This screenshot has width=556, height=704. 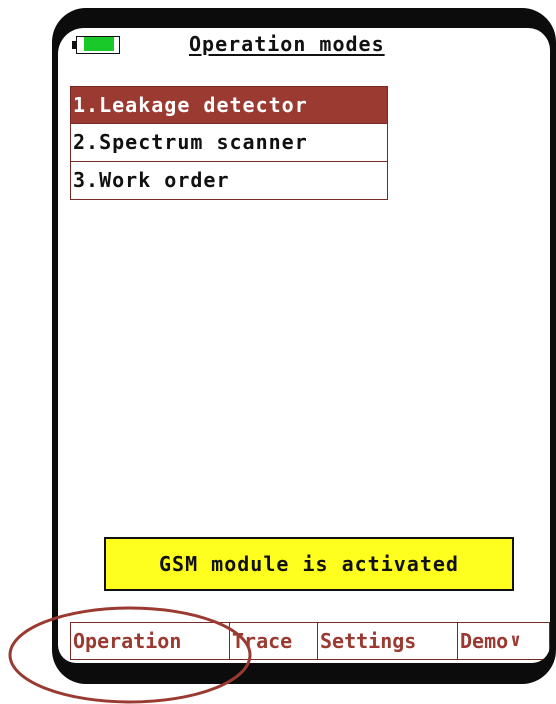 I want to click on menu-item-work-order: 3.Work order, so click(x=229, y=181).